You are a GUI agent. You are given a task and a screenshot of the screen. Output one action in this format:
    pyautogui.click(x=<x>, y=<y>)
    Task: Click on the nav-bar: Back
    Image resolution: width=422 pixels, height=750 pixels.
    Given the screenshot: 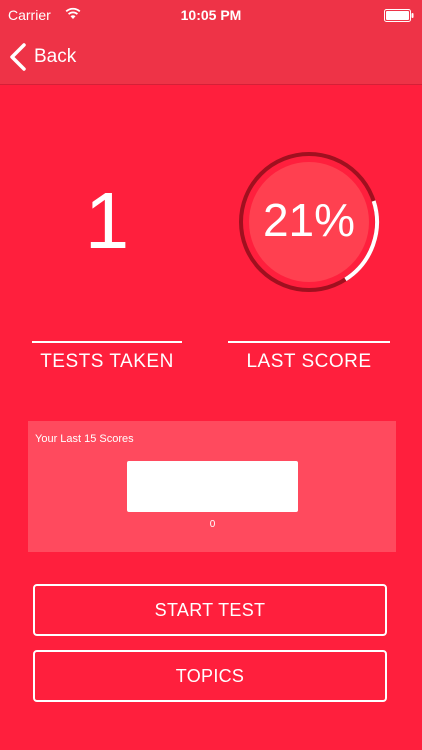 What is the action you would take?
    pyautogui.click(x=211, y=57)
    